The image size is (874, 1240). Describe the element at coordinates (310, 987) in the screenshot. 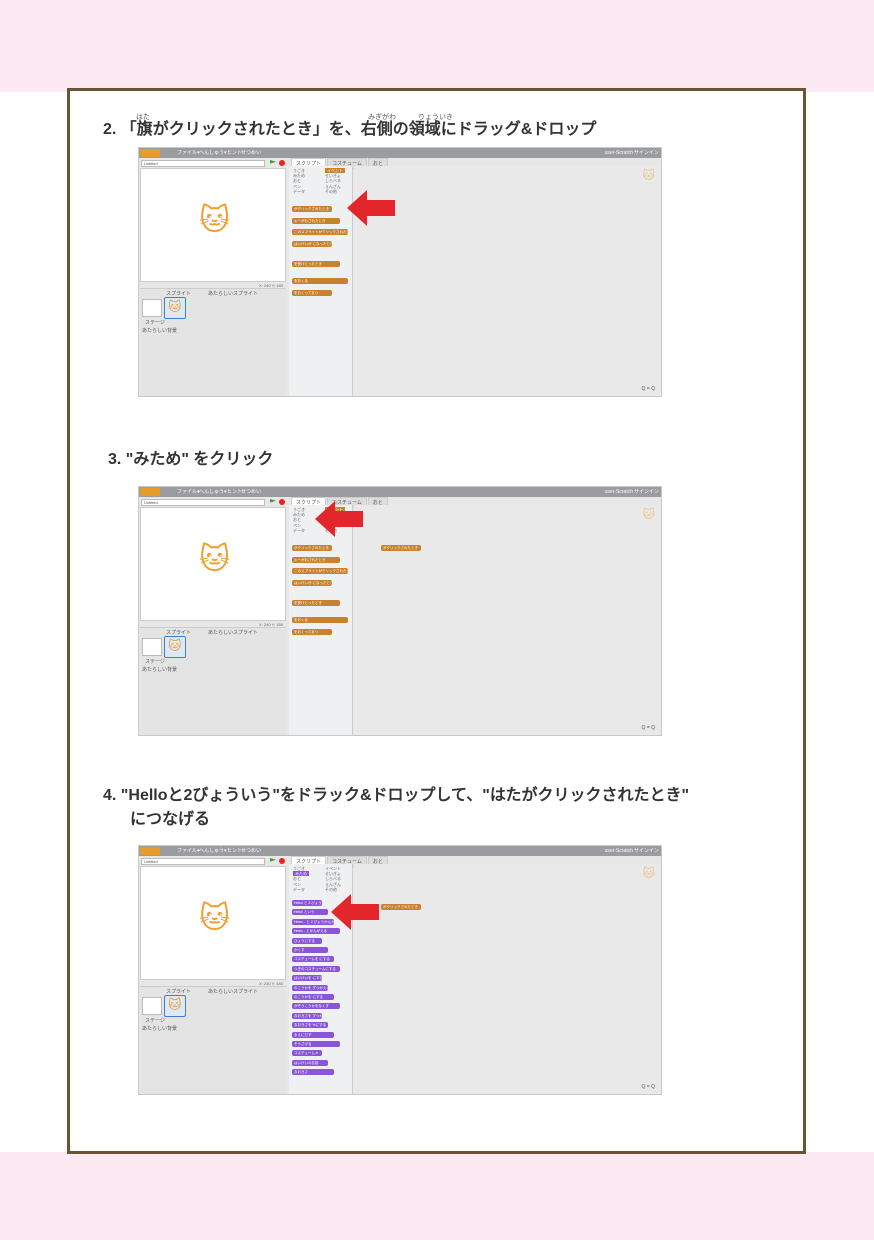

I see `looks-block: のこうかを ずつかえる` at that location.